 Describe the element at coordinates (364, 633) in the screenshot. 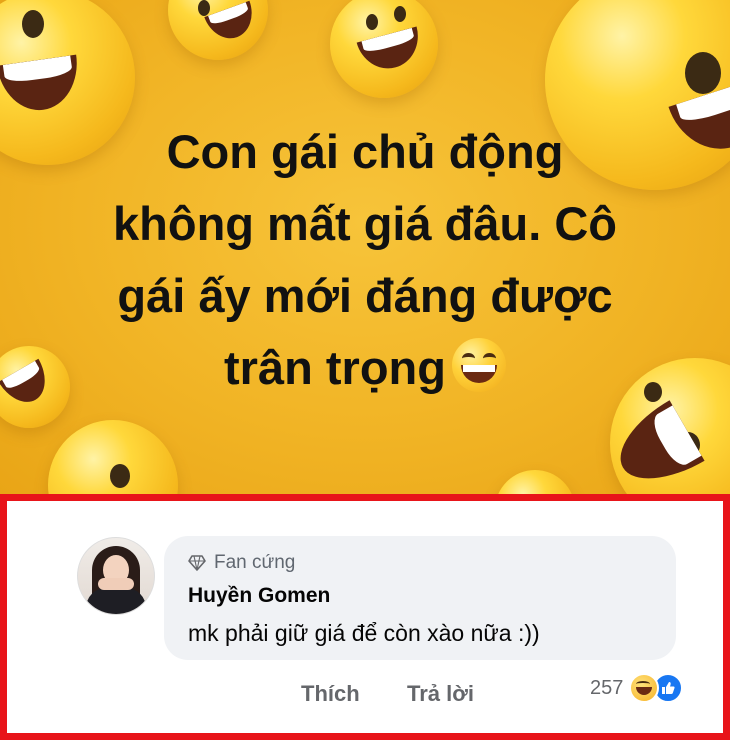

I see `comment-text: mk phải giữ giá để còn xào nữa :))` at that location.